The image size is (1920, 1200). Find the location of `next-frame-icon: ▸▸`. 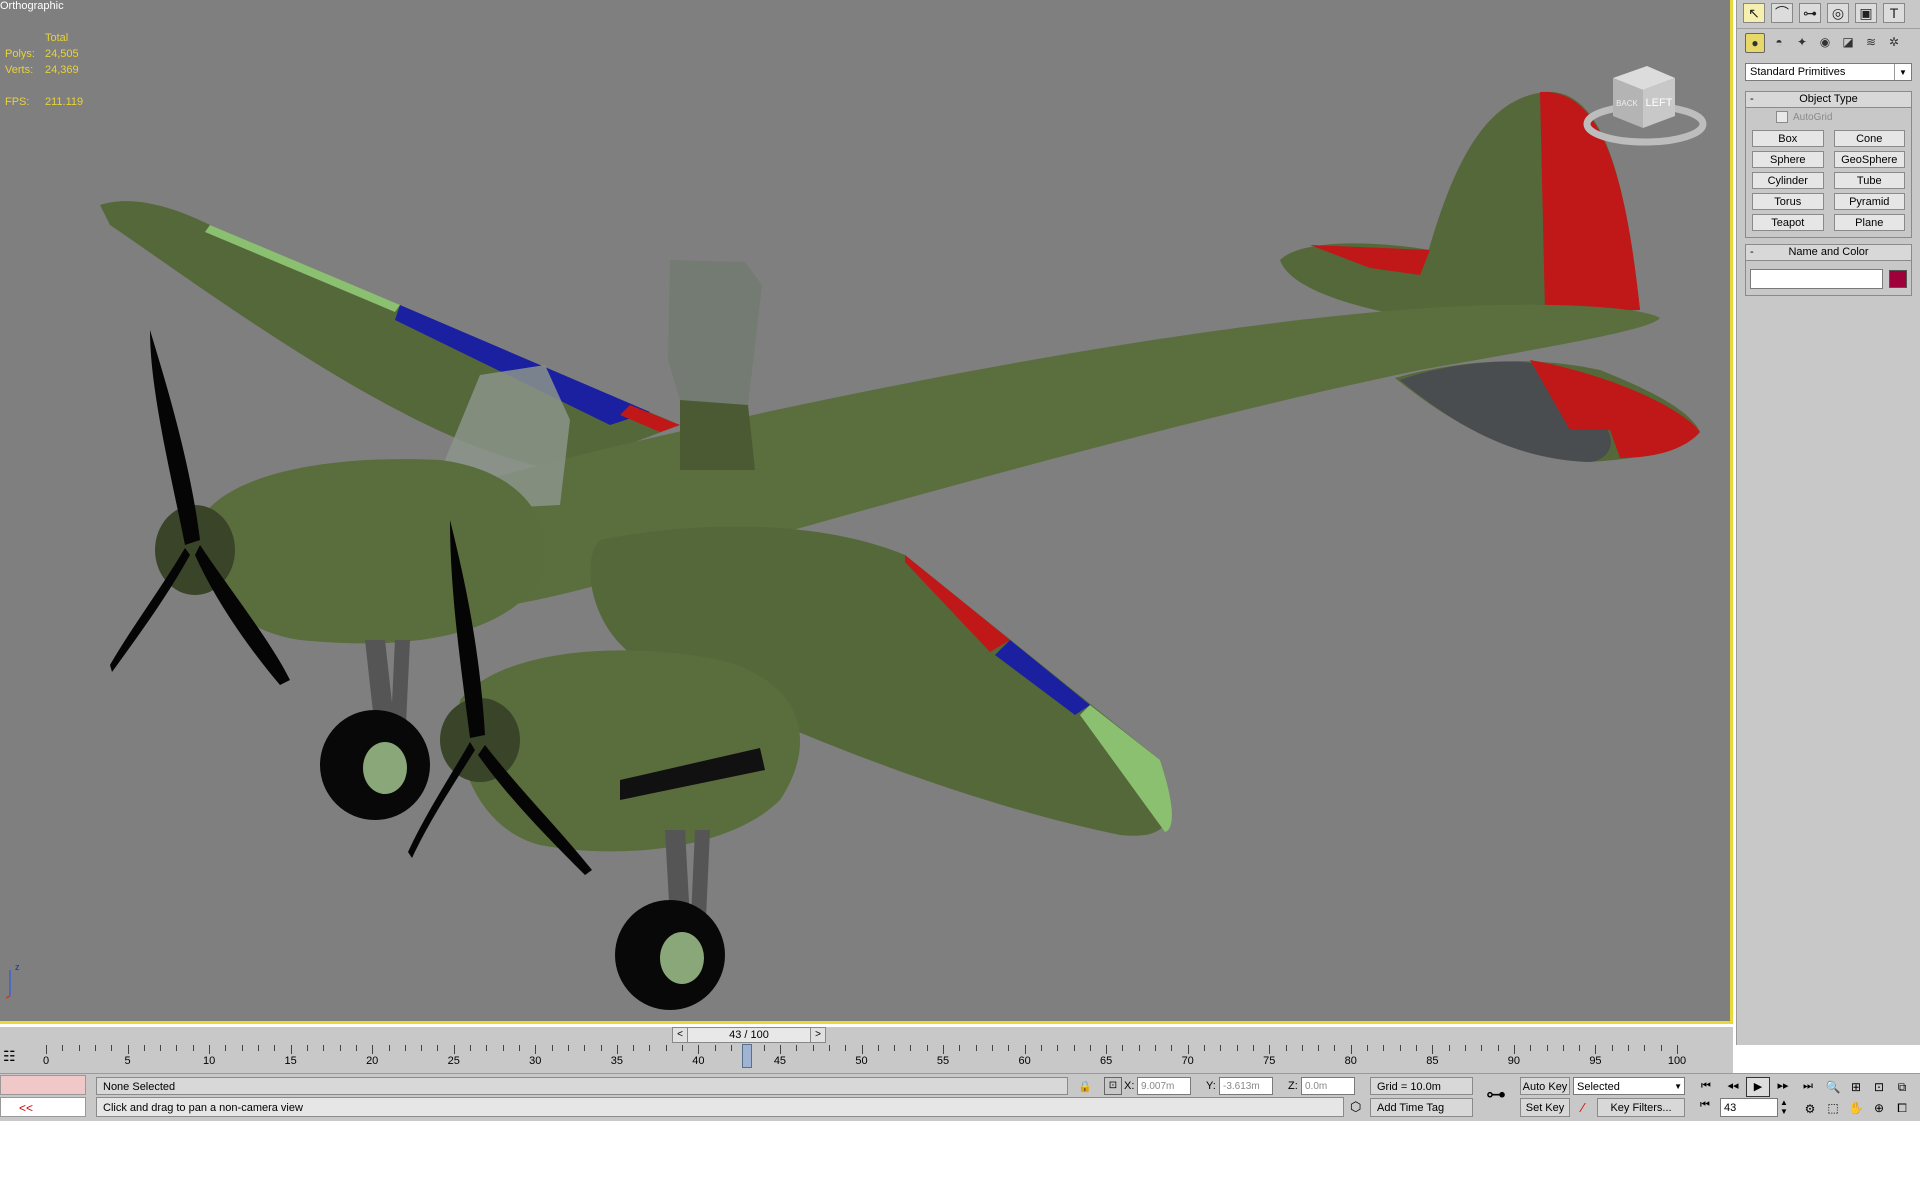

next-frame-icon: ▸▸ is located at coordinates (1783, 1086).